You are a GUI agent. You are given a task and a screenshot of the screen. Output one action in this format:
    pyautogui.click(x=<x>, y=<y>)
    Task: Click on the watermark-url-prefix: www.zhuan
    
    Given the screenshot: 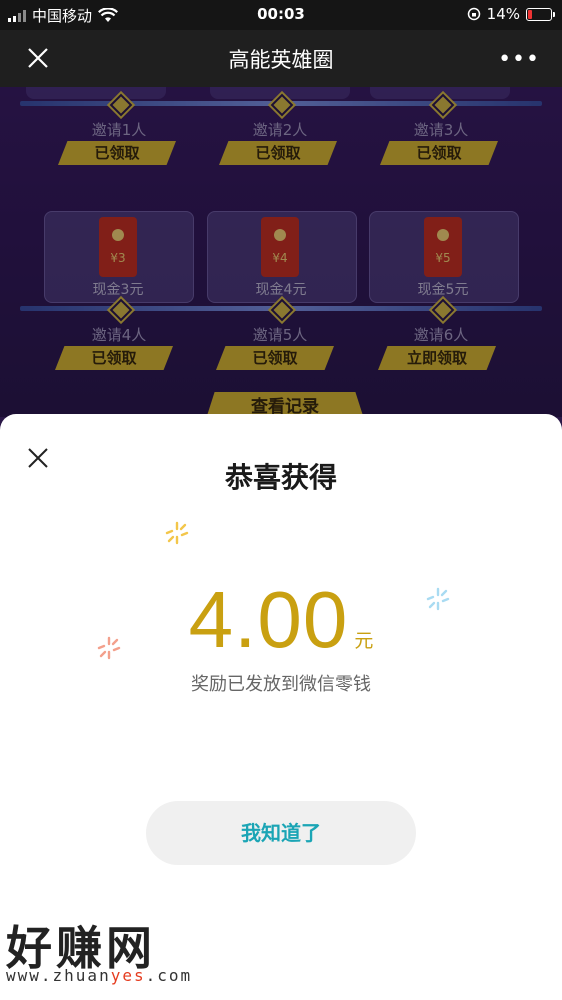 What is the action you would take?
    pyautogui.click(x=58, y=975)
    